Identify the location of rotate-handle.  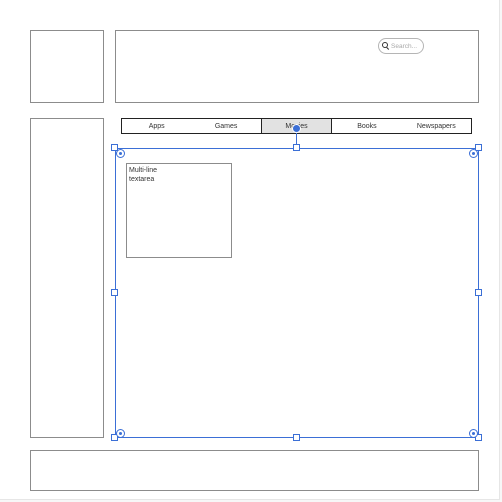
(296, 128).